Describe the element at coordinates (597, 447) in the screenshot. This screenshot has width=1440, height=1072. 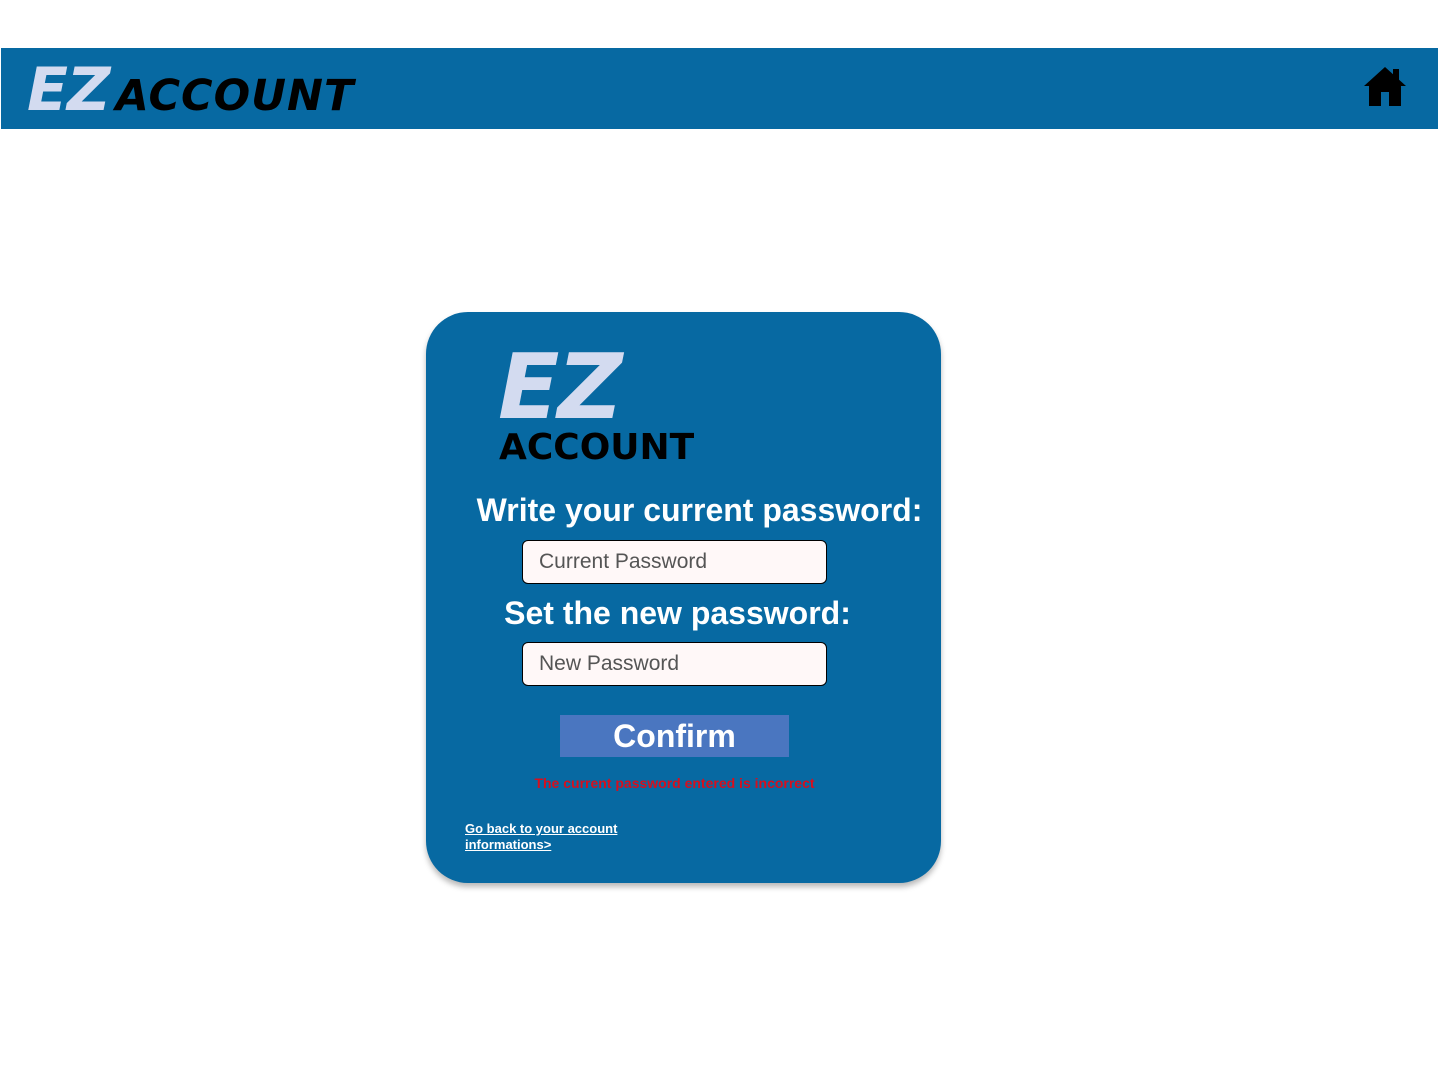
I see `card-logo-account: ACCOUNT` at that location.